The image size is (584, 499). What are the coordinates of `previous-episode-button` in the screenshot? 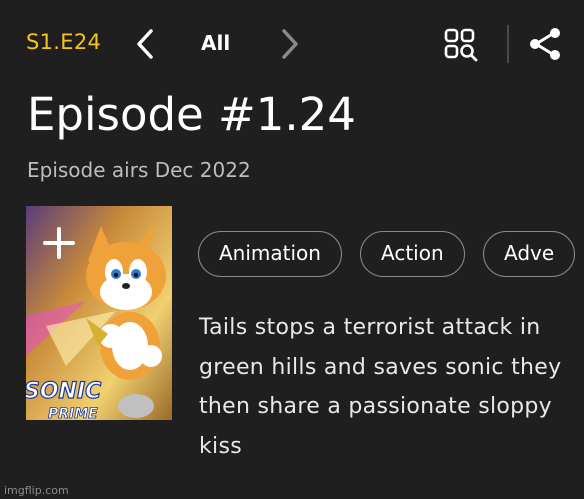 It's located at (146, 44).